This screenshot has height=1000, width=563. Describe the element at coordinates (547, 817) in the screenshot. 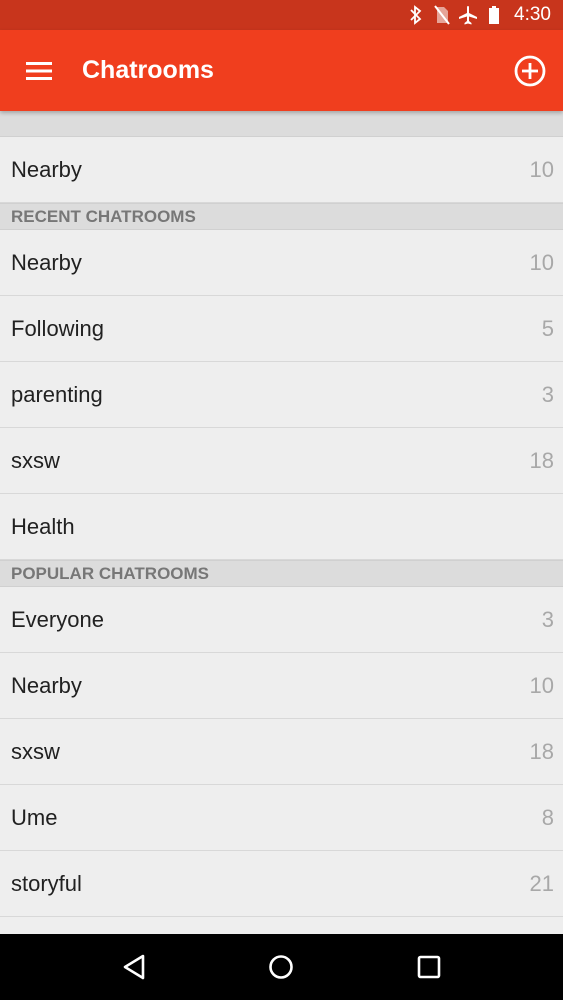

I see `chatroom-count: 8` at that location.